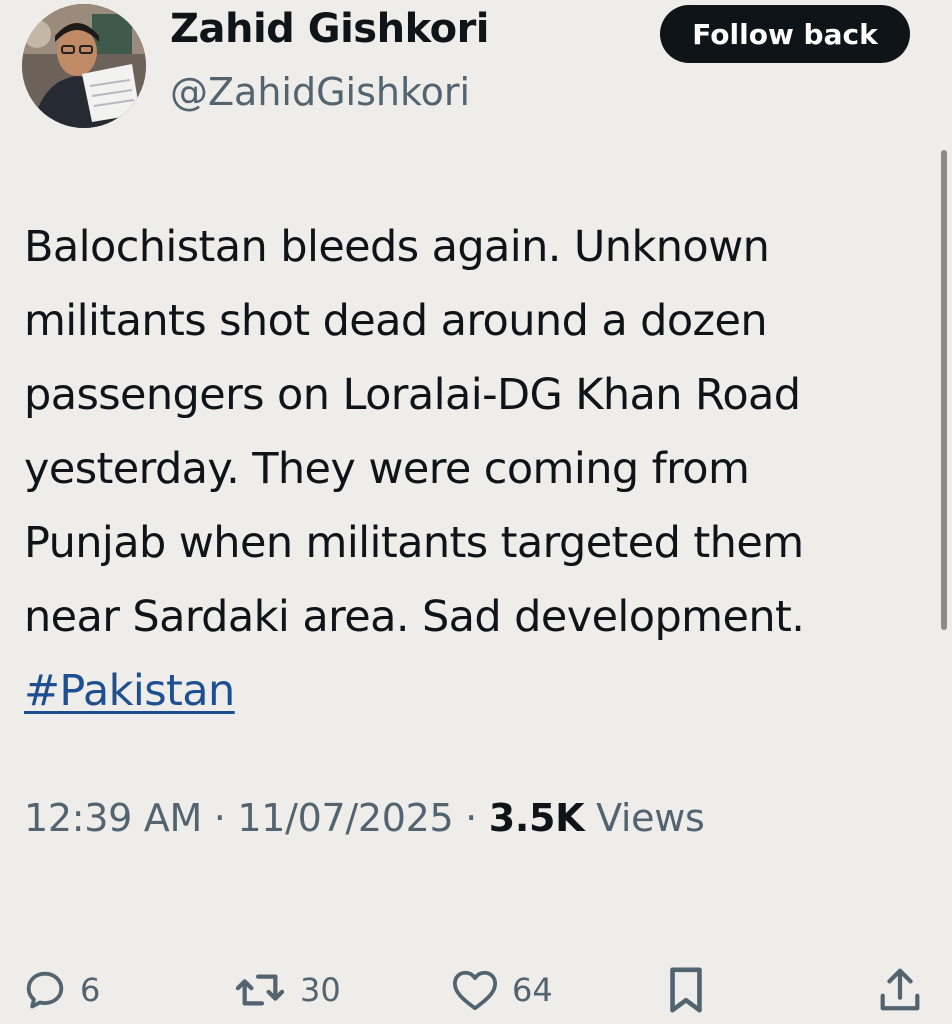  What do you see at coordinates (412, 395) in the screenshot?
I see `tweet-text-line: passengers on Loralai-DG Khan Road` at bounding box center [412, 395].